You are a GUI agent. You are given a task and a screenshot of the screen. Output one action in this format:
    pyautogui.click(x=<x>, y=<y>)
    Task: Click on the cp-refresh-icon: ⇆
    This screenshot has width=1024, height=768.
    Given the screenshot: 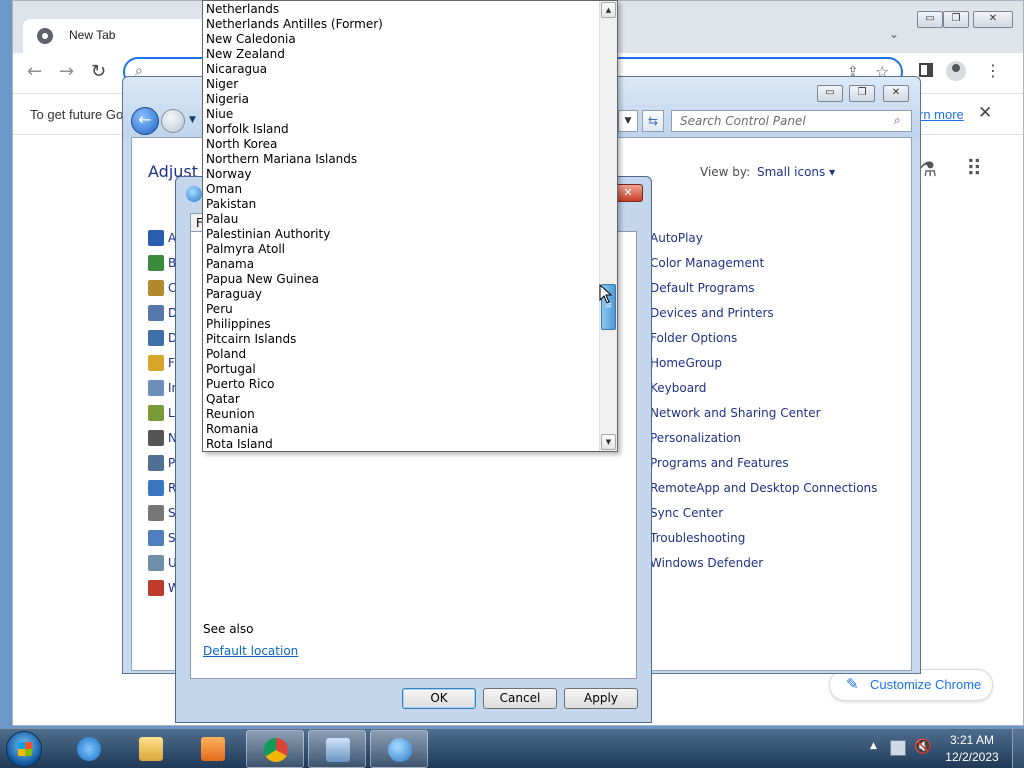 What is the action you would take?
    pyautogui.click(x=653, y=121)
    